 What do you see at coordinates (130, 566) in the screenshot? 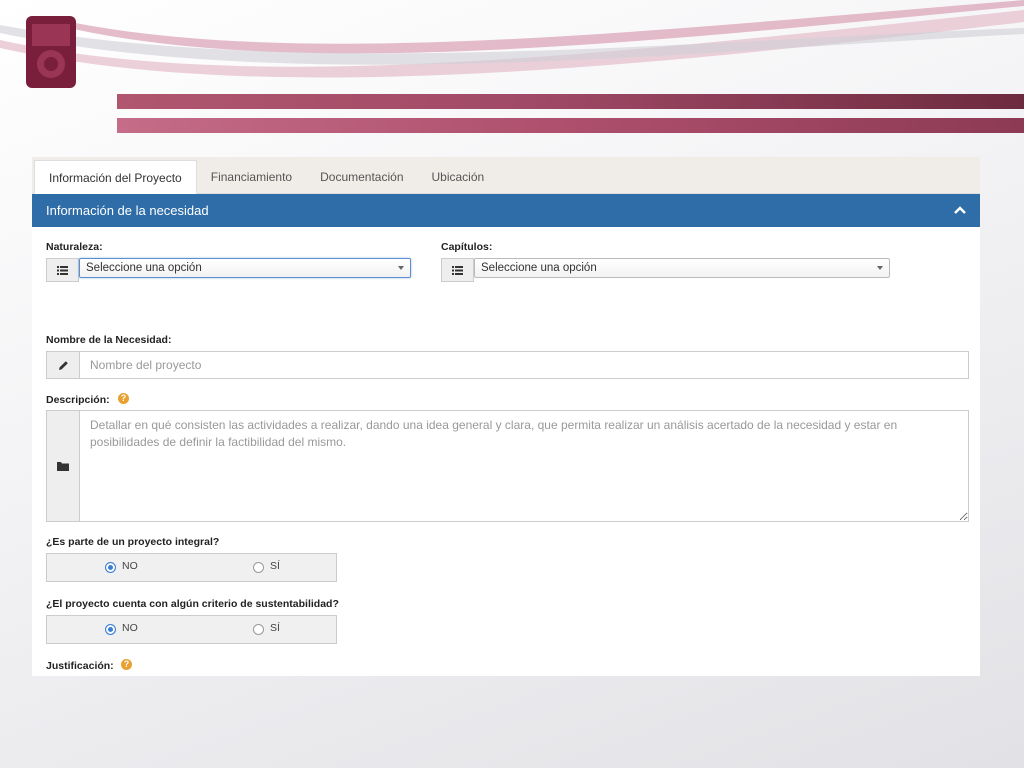
I see `integral-option-no-label: NO` at bounding box center [130, 566].